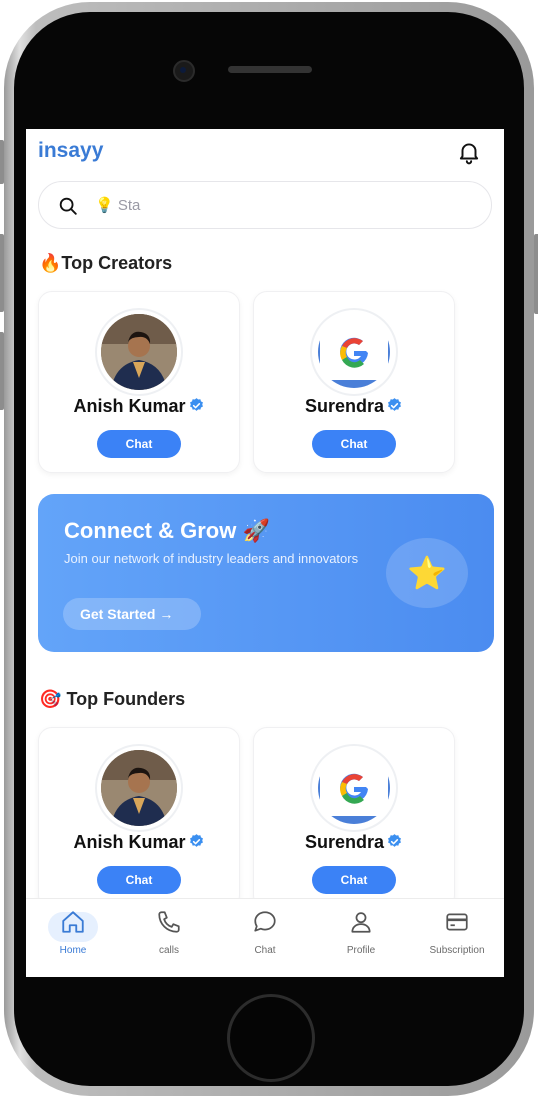 Image resolution: width=538 pixels, height=1100 pixels. I want to click on front-camera, so click(184, 71).